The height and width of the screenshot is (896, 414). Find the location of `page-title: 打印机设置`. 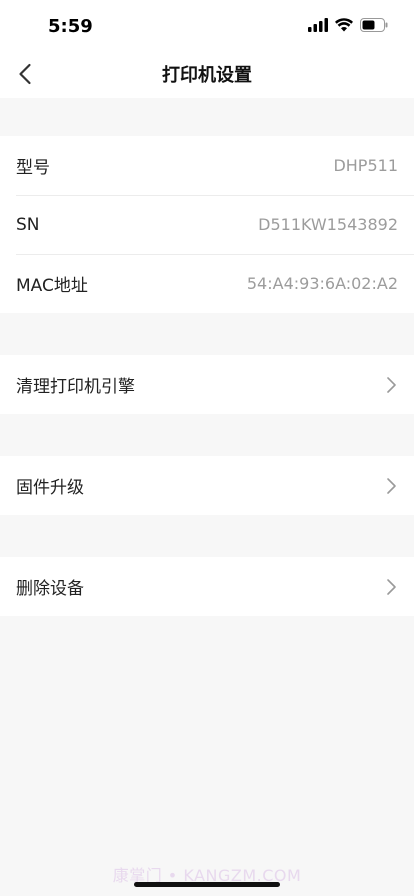

page-title: 打印机设置 is located at coordinates (207, 75).